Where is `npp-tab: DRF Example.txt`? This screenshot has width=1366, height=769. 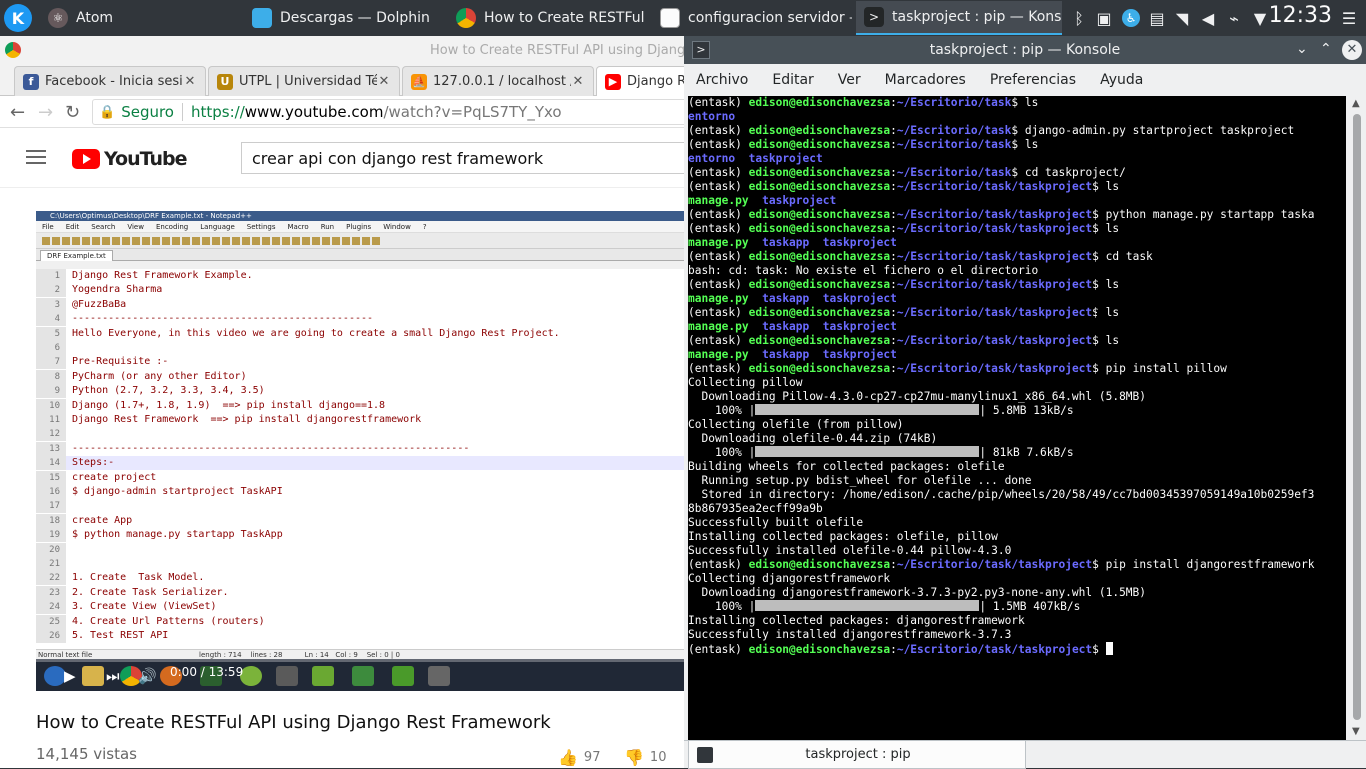 npp-tab: DRF Example.txt is located at coordinates (76, 255).